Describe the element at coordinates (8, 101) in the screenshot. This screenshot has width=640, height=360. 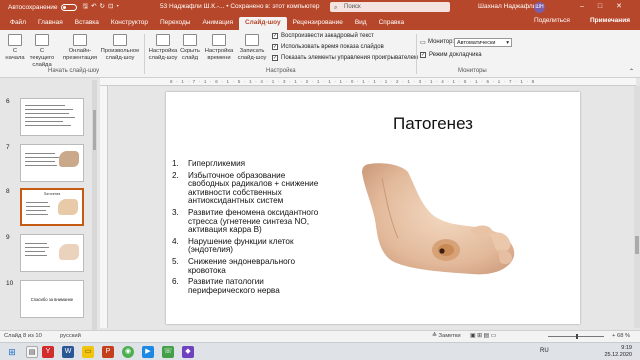
I see `thumbnail-number: 6` at that location.